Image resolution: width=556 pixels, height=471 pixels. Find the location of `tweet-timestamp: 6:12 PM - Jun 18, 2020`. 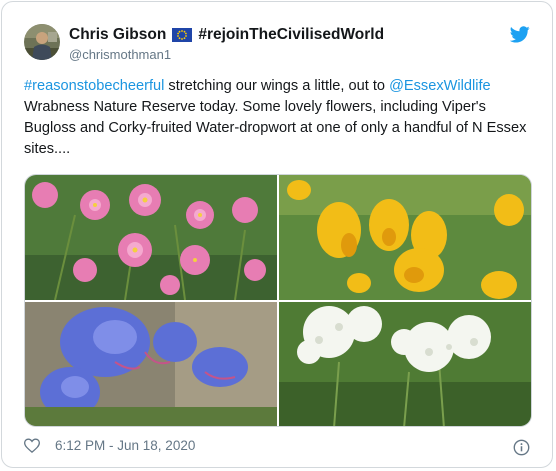

tweet-timestamp: 6:12 PM - Jun 18, 2020 is located at coordinates (125, 445).